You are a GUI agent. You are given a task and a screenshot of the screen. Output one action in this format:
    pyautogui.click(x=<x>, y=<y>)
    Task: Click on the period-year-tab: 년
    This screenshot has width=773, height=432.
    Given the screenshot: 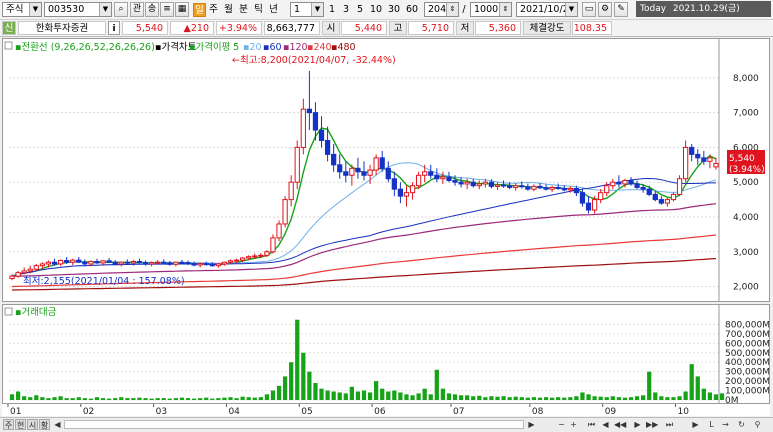 What is the action you would take?
    pyautogui.click(x=273, y=10)
    